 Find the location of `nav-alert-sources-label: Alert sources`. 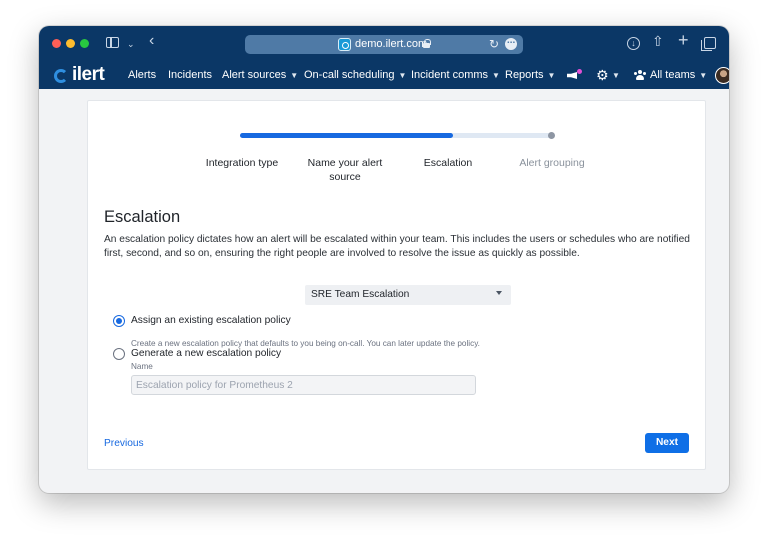

nav-alert-sources-label: Alert sources is located at coordinates (254, 75).